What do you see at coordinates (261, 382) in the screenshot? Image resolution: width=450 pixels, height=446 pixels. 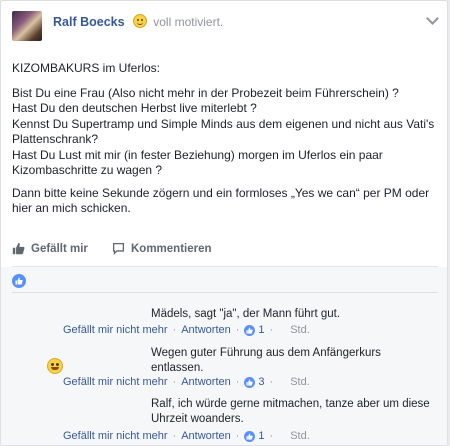 I see `like-count: 3` at bounding box center [261, 382].